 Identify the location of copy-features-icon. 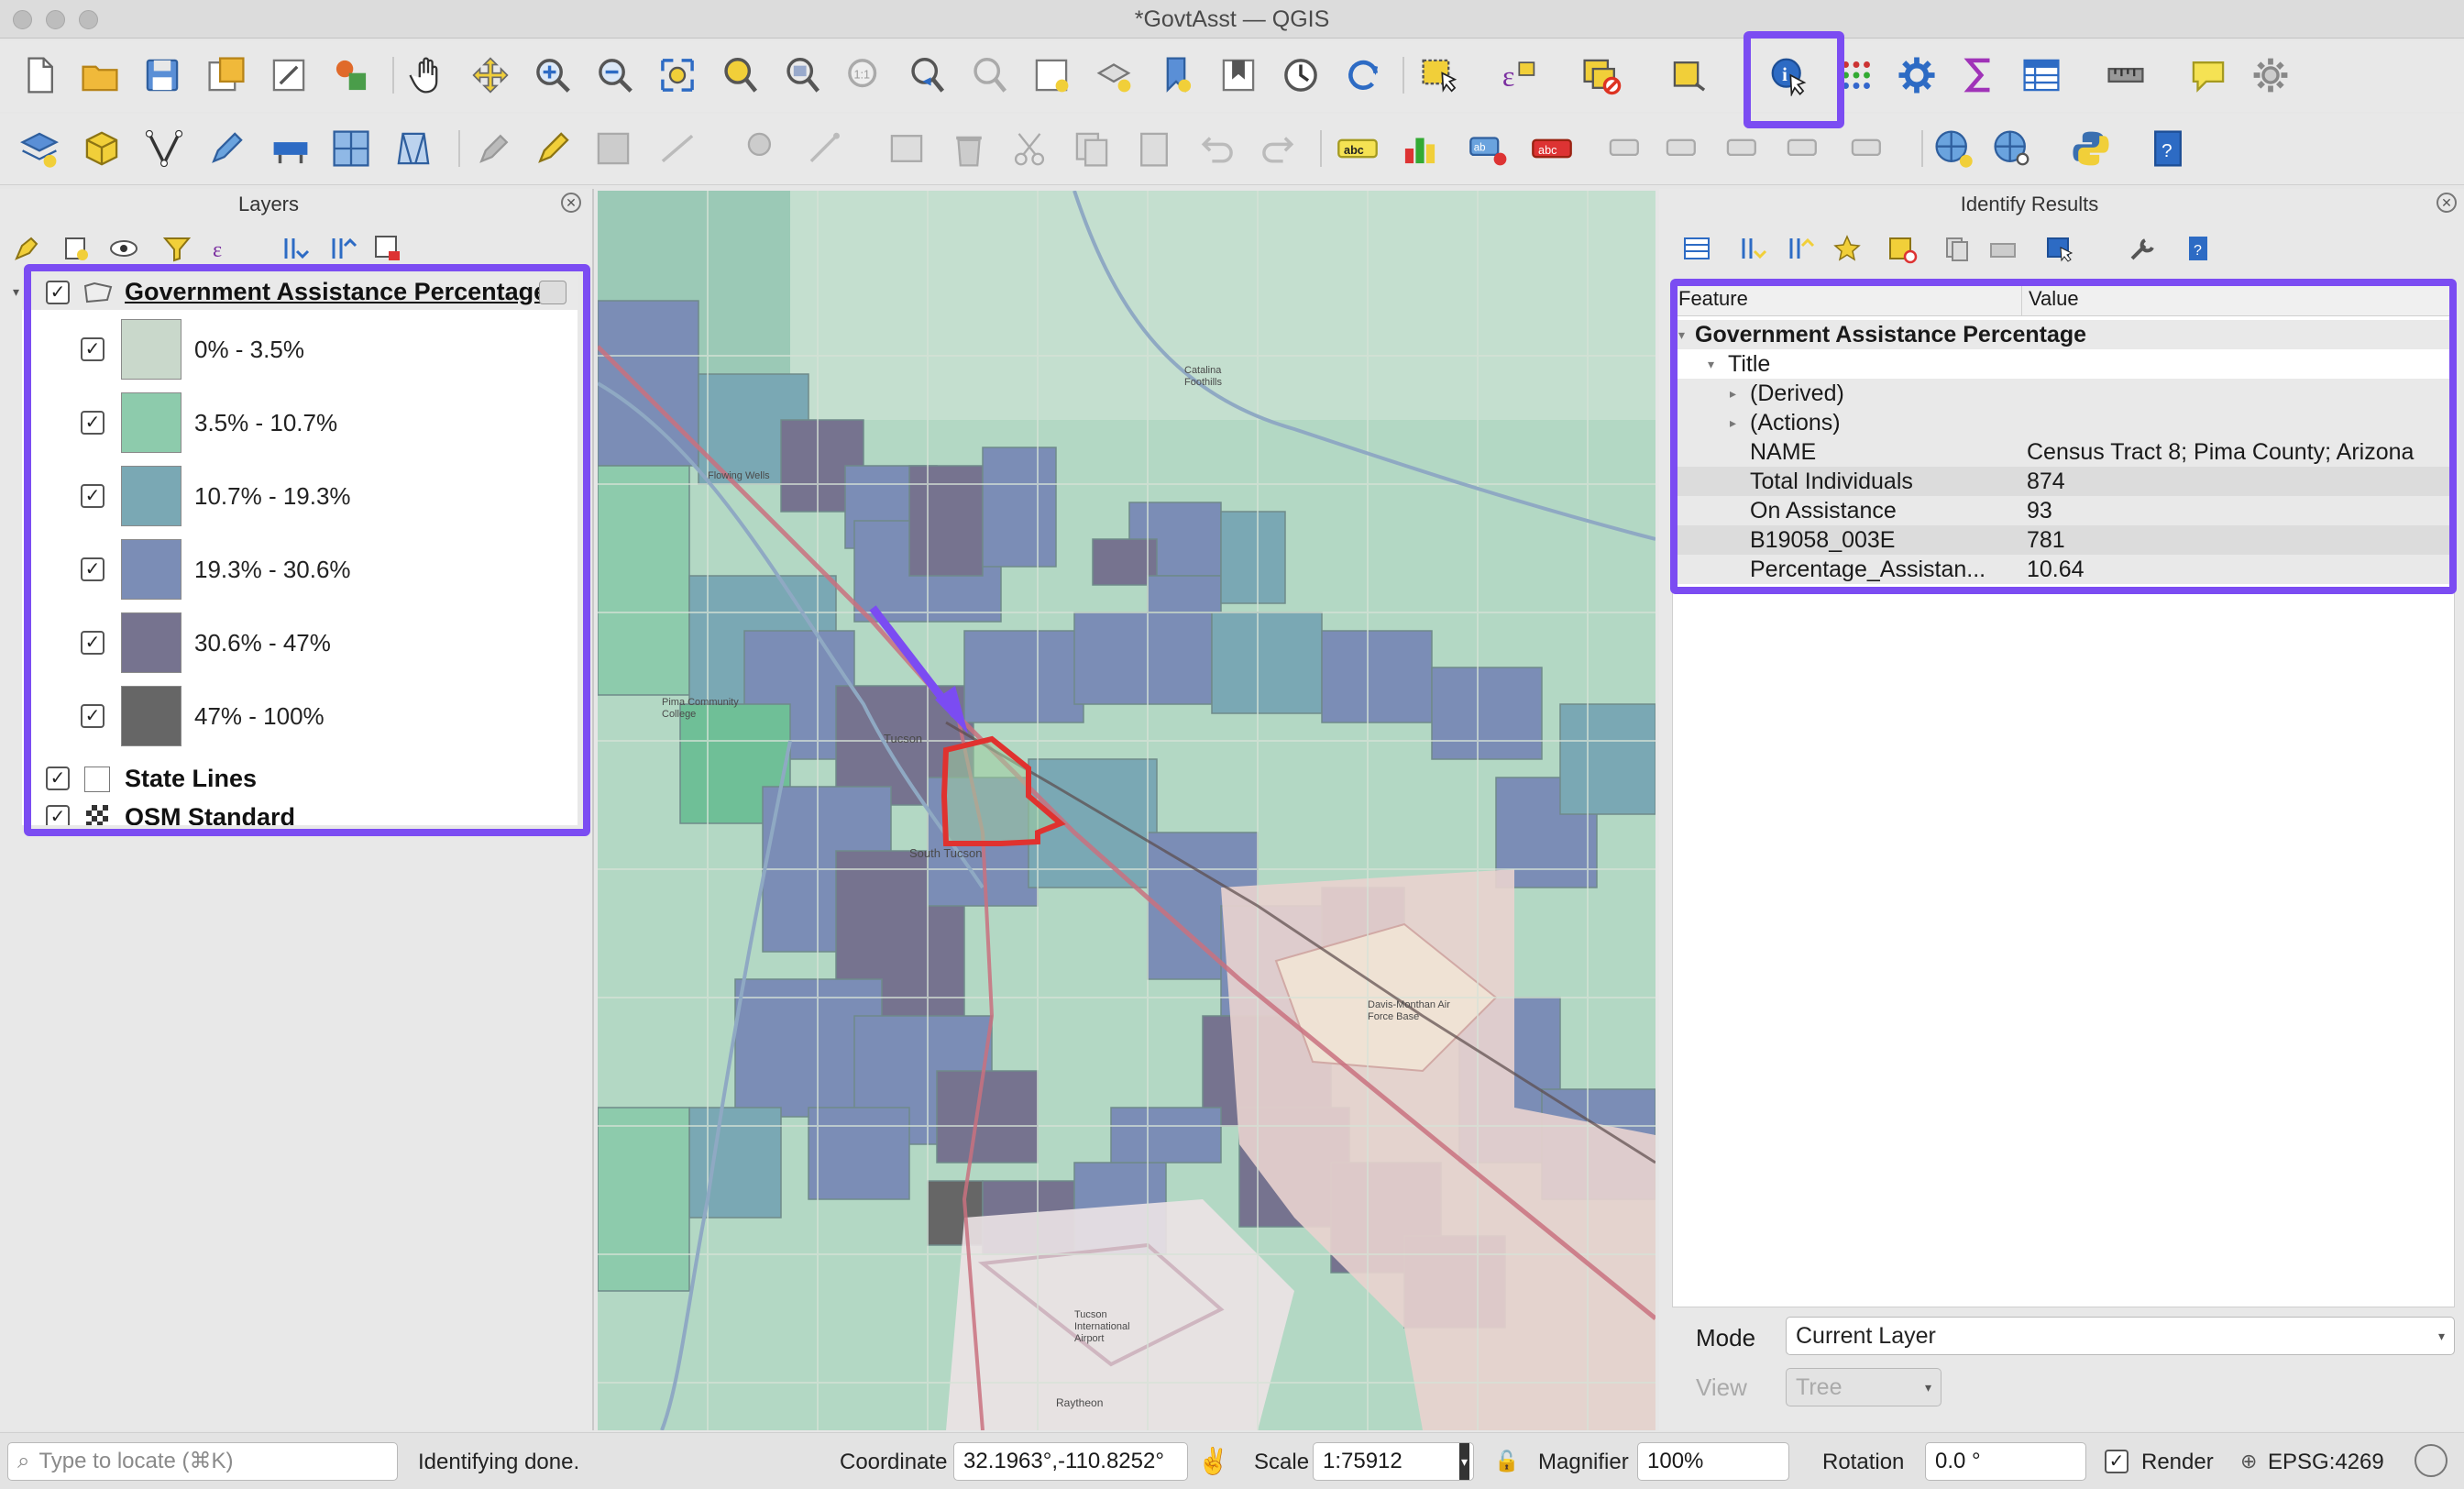
(1091, 148).